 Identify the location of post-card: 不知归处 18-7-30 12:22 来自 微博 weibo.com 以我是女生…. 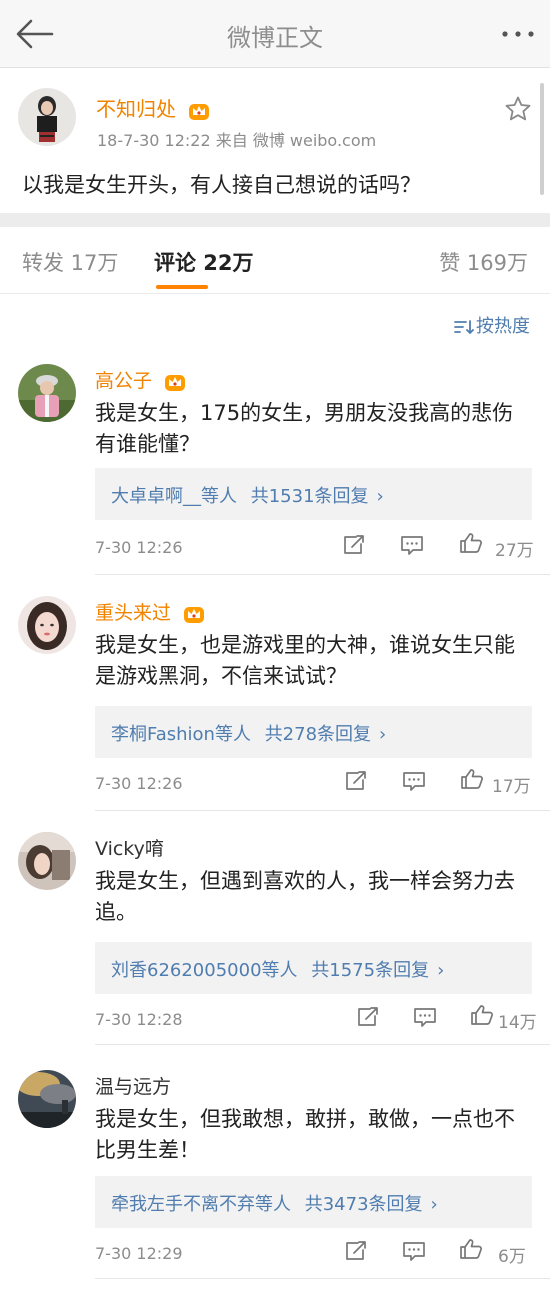
(275, 141).